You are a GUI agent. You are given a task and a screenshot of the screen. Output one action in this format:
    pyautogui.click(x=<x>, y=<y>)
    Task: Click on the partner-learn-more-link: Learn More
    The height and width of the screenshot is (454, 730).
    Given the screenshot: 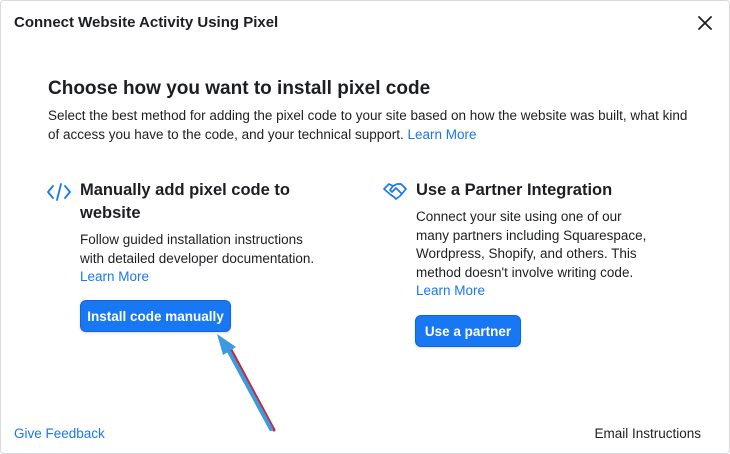 What is the action you would take?
    pyautogui.click(x=536, y=291)
    